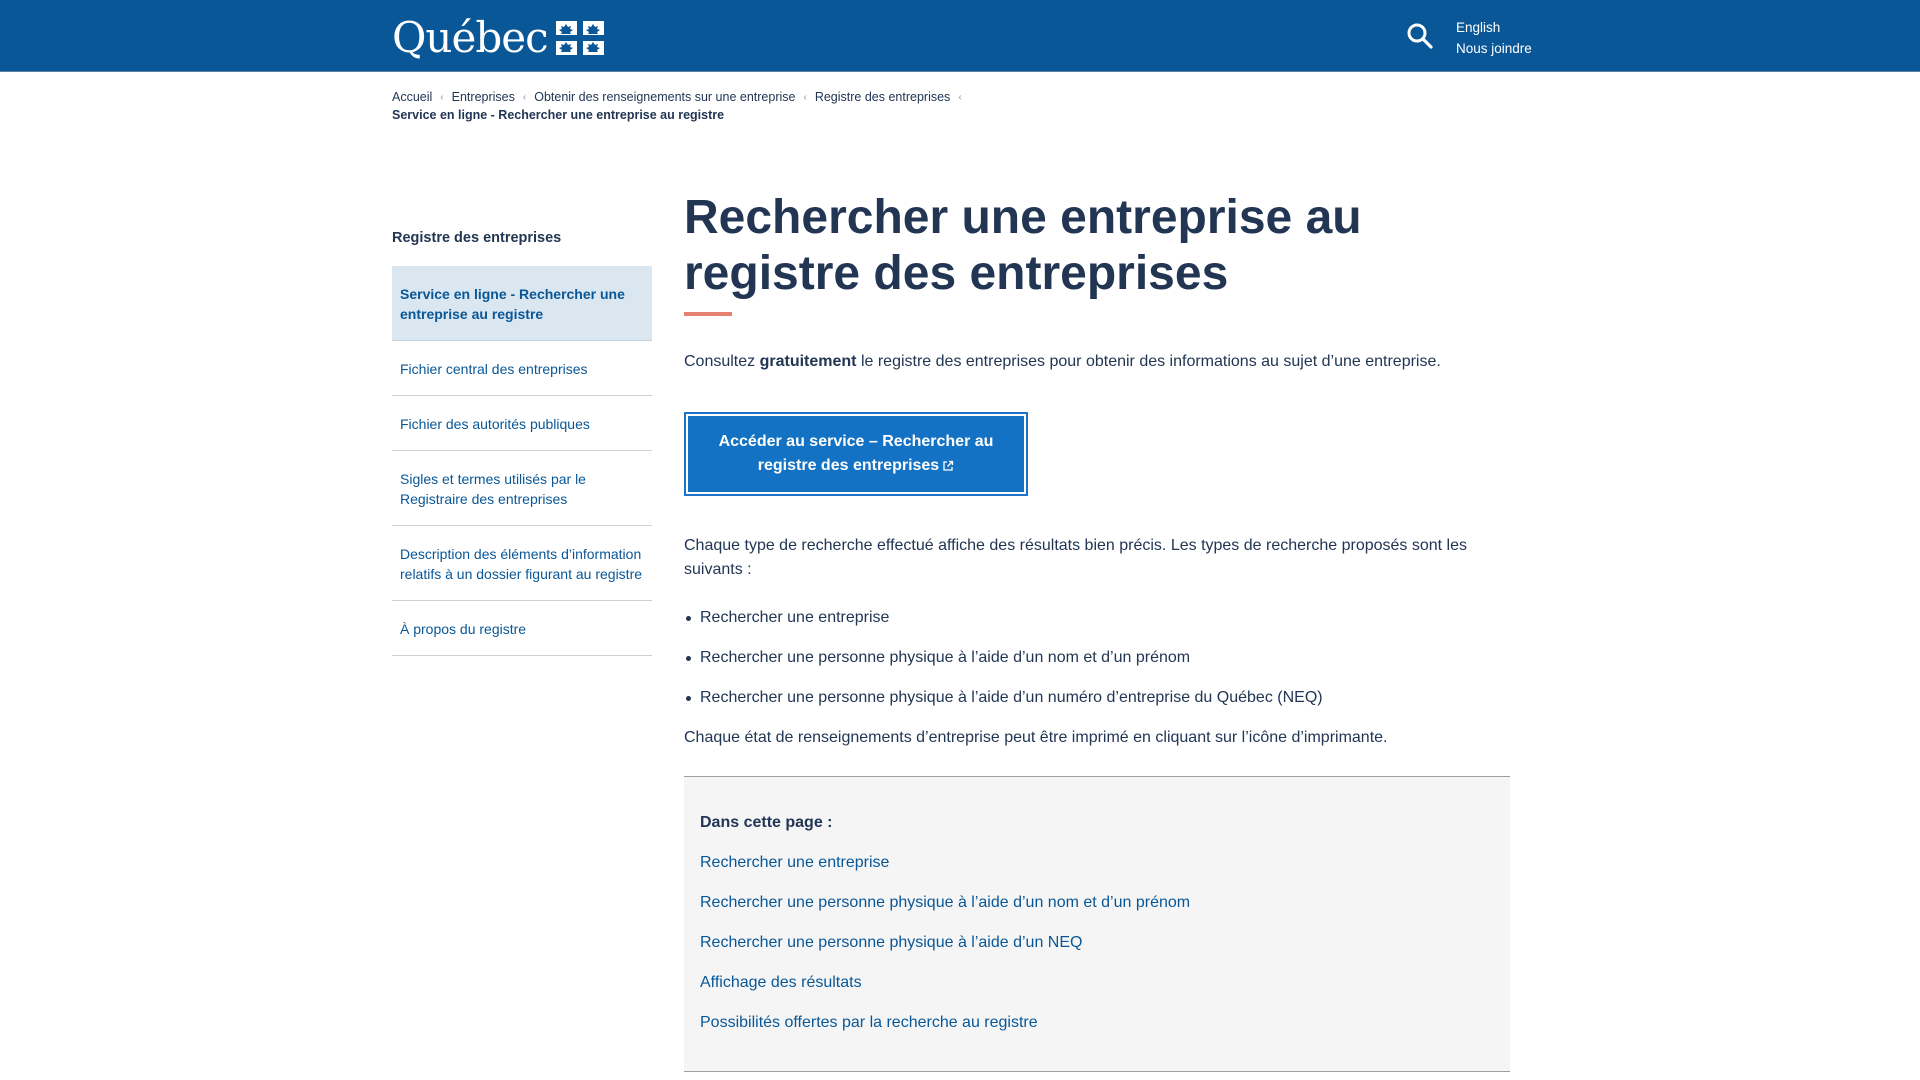  Describe the element at coordinates (470, 37) in the screenshot. I see `logo-text: Québec` at that location.